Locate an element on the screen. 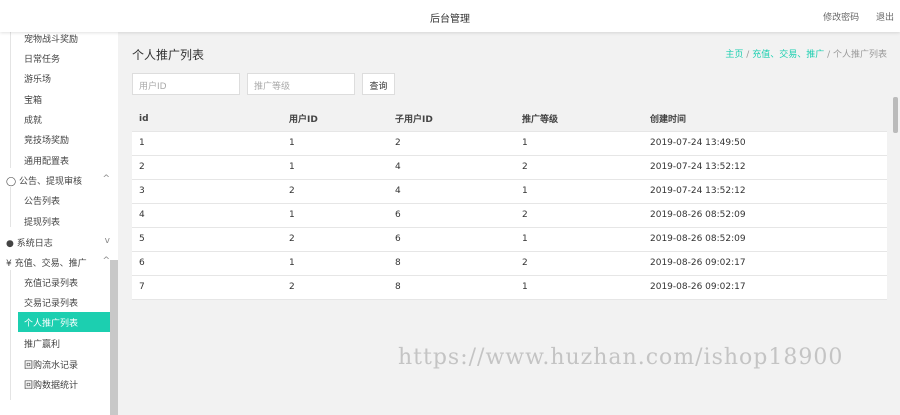  sidebar-item-active: 个人推广列表 is located at coordinates (65, 322).